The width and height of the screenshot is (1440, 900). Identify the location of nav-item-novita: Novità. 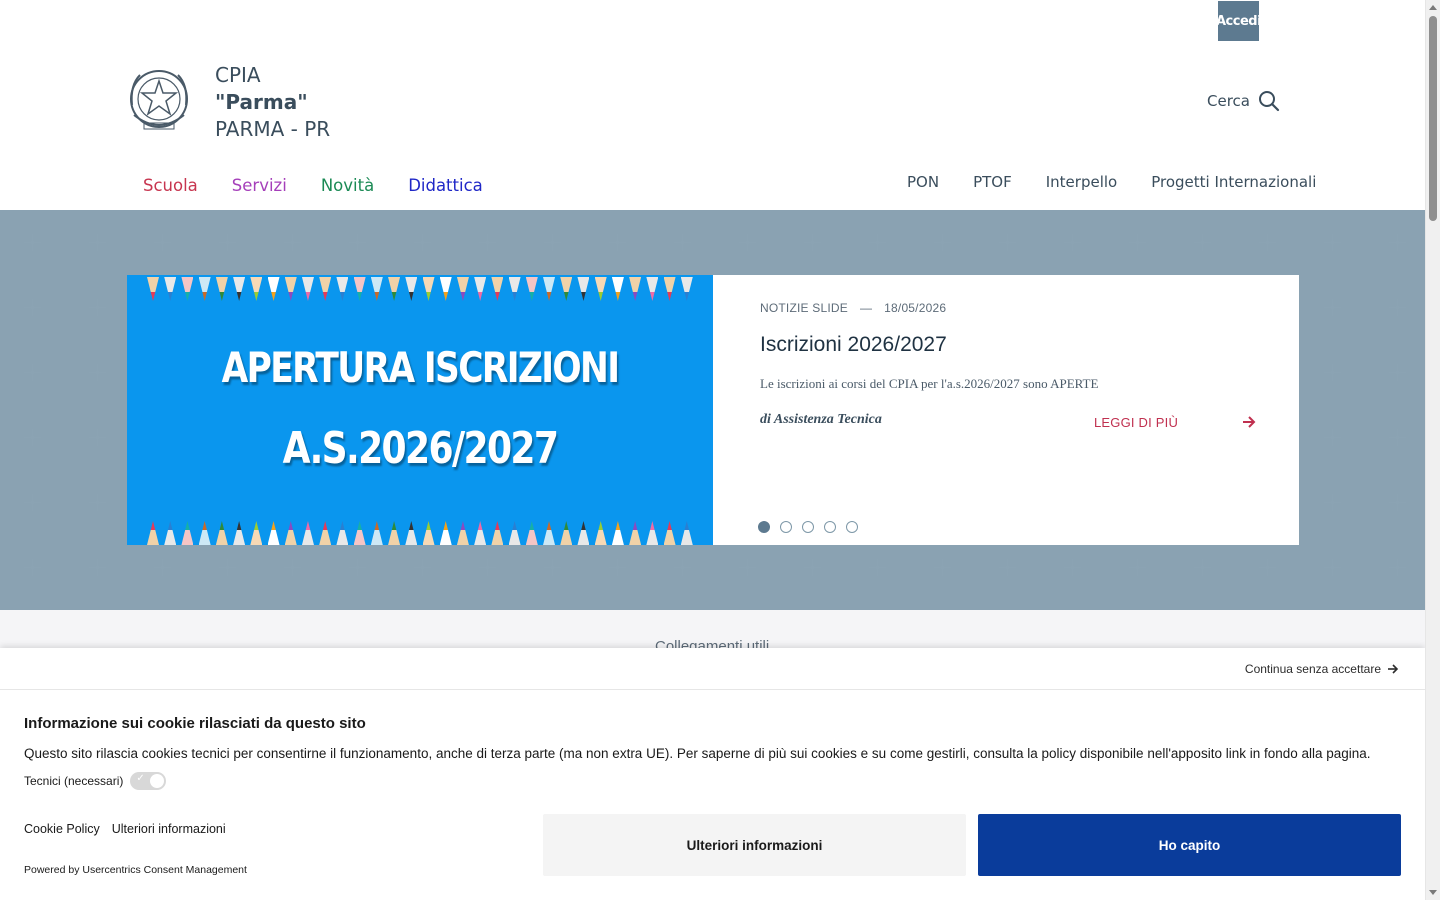
(347, 185).